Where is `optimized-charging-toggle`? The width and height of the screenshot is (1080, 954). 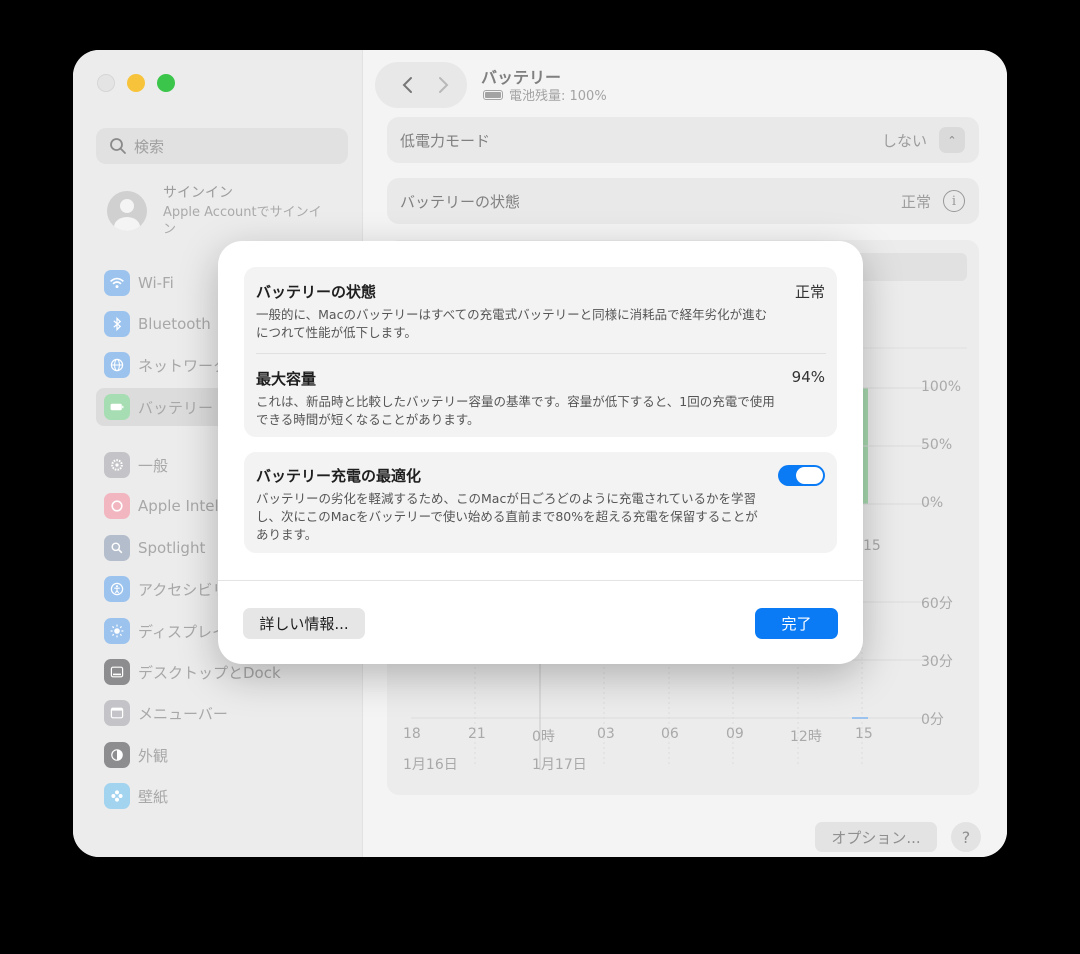 optimized-charging-toggle is located at coordinates (801, 475).